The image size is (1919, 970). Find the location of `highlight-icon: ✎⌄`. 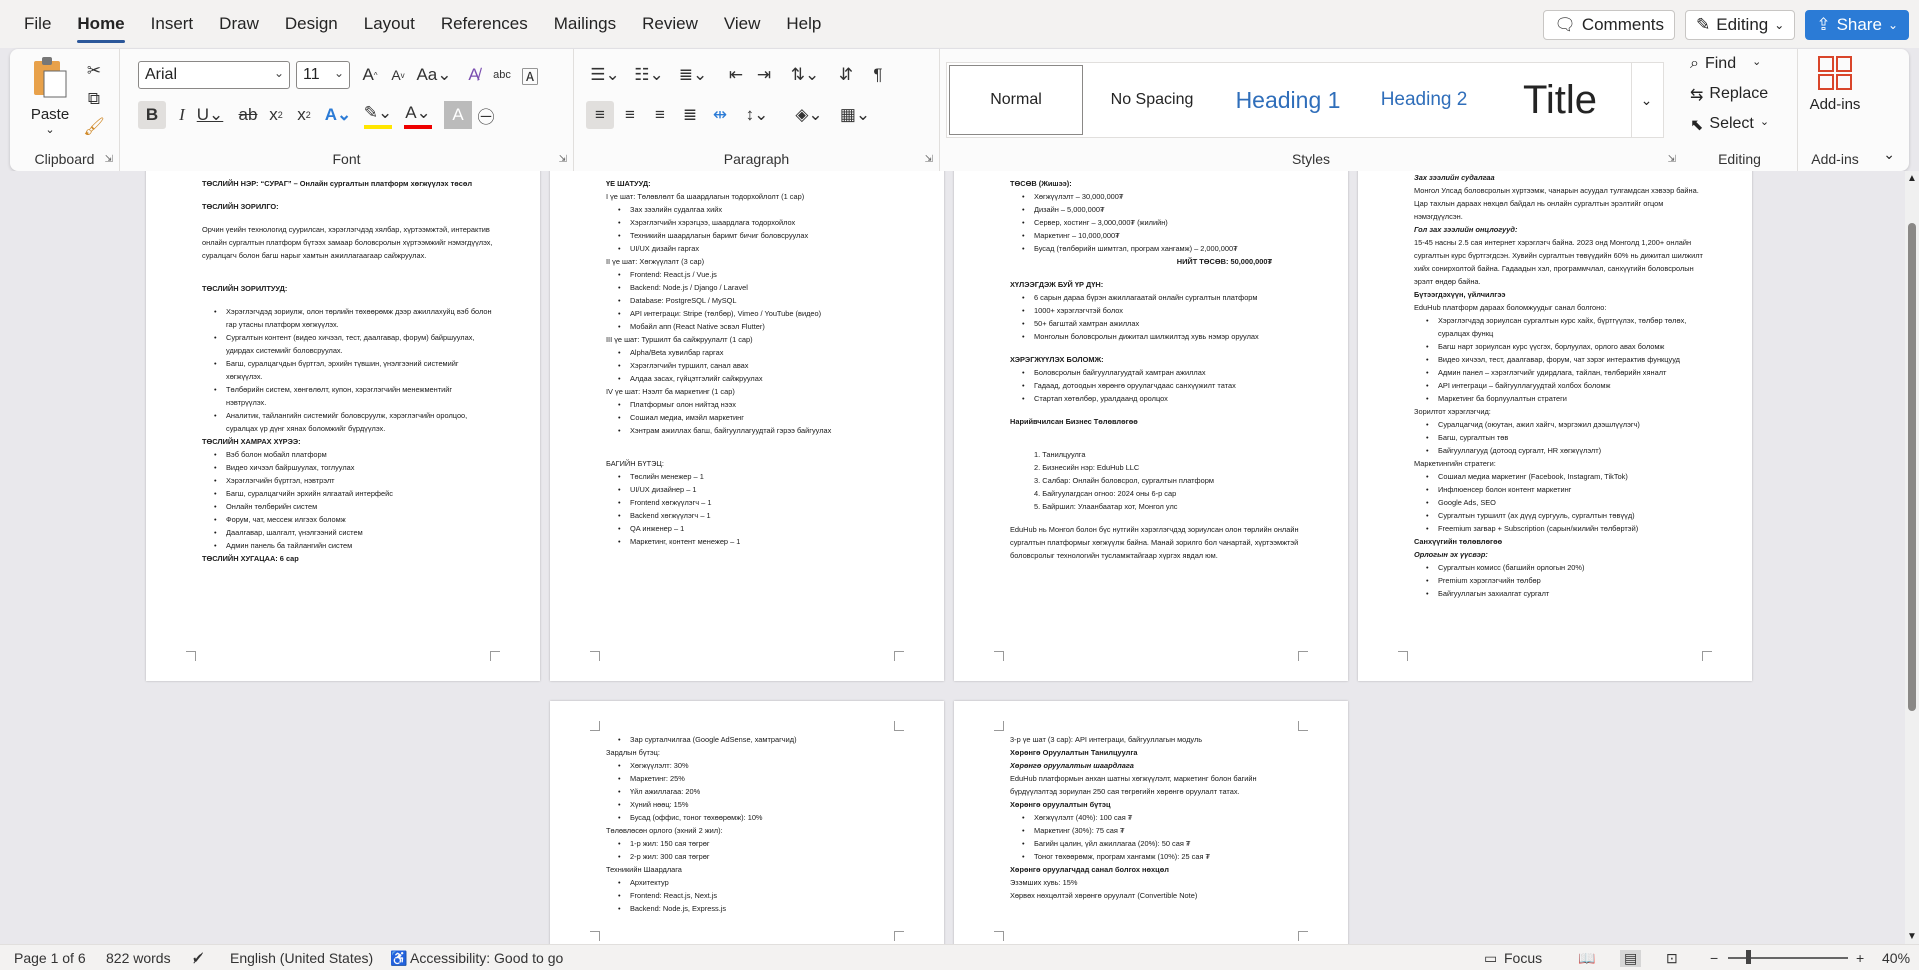

highlight-icon: ✎⌄ is located at coordinates (378, 115).